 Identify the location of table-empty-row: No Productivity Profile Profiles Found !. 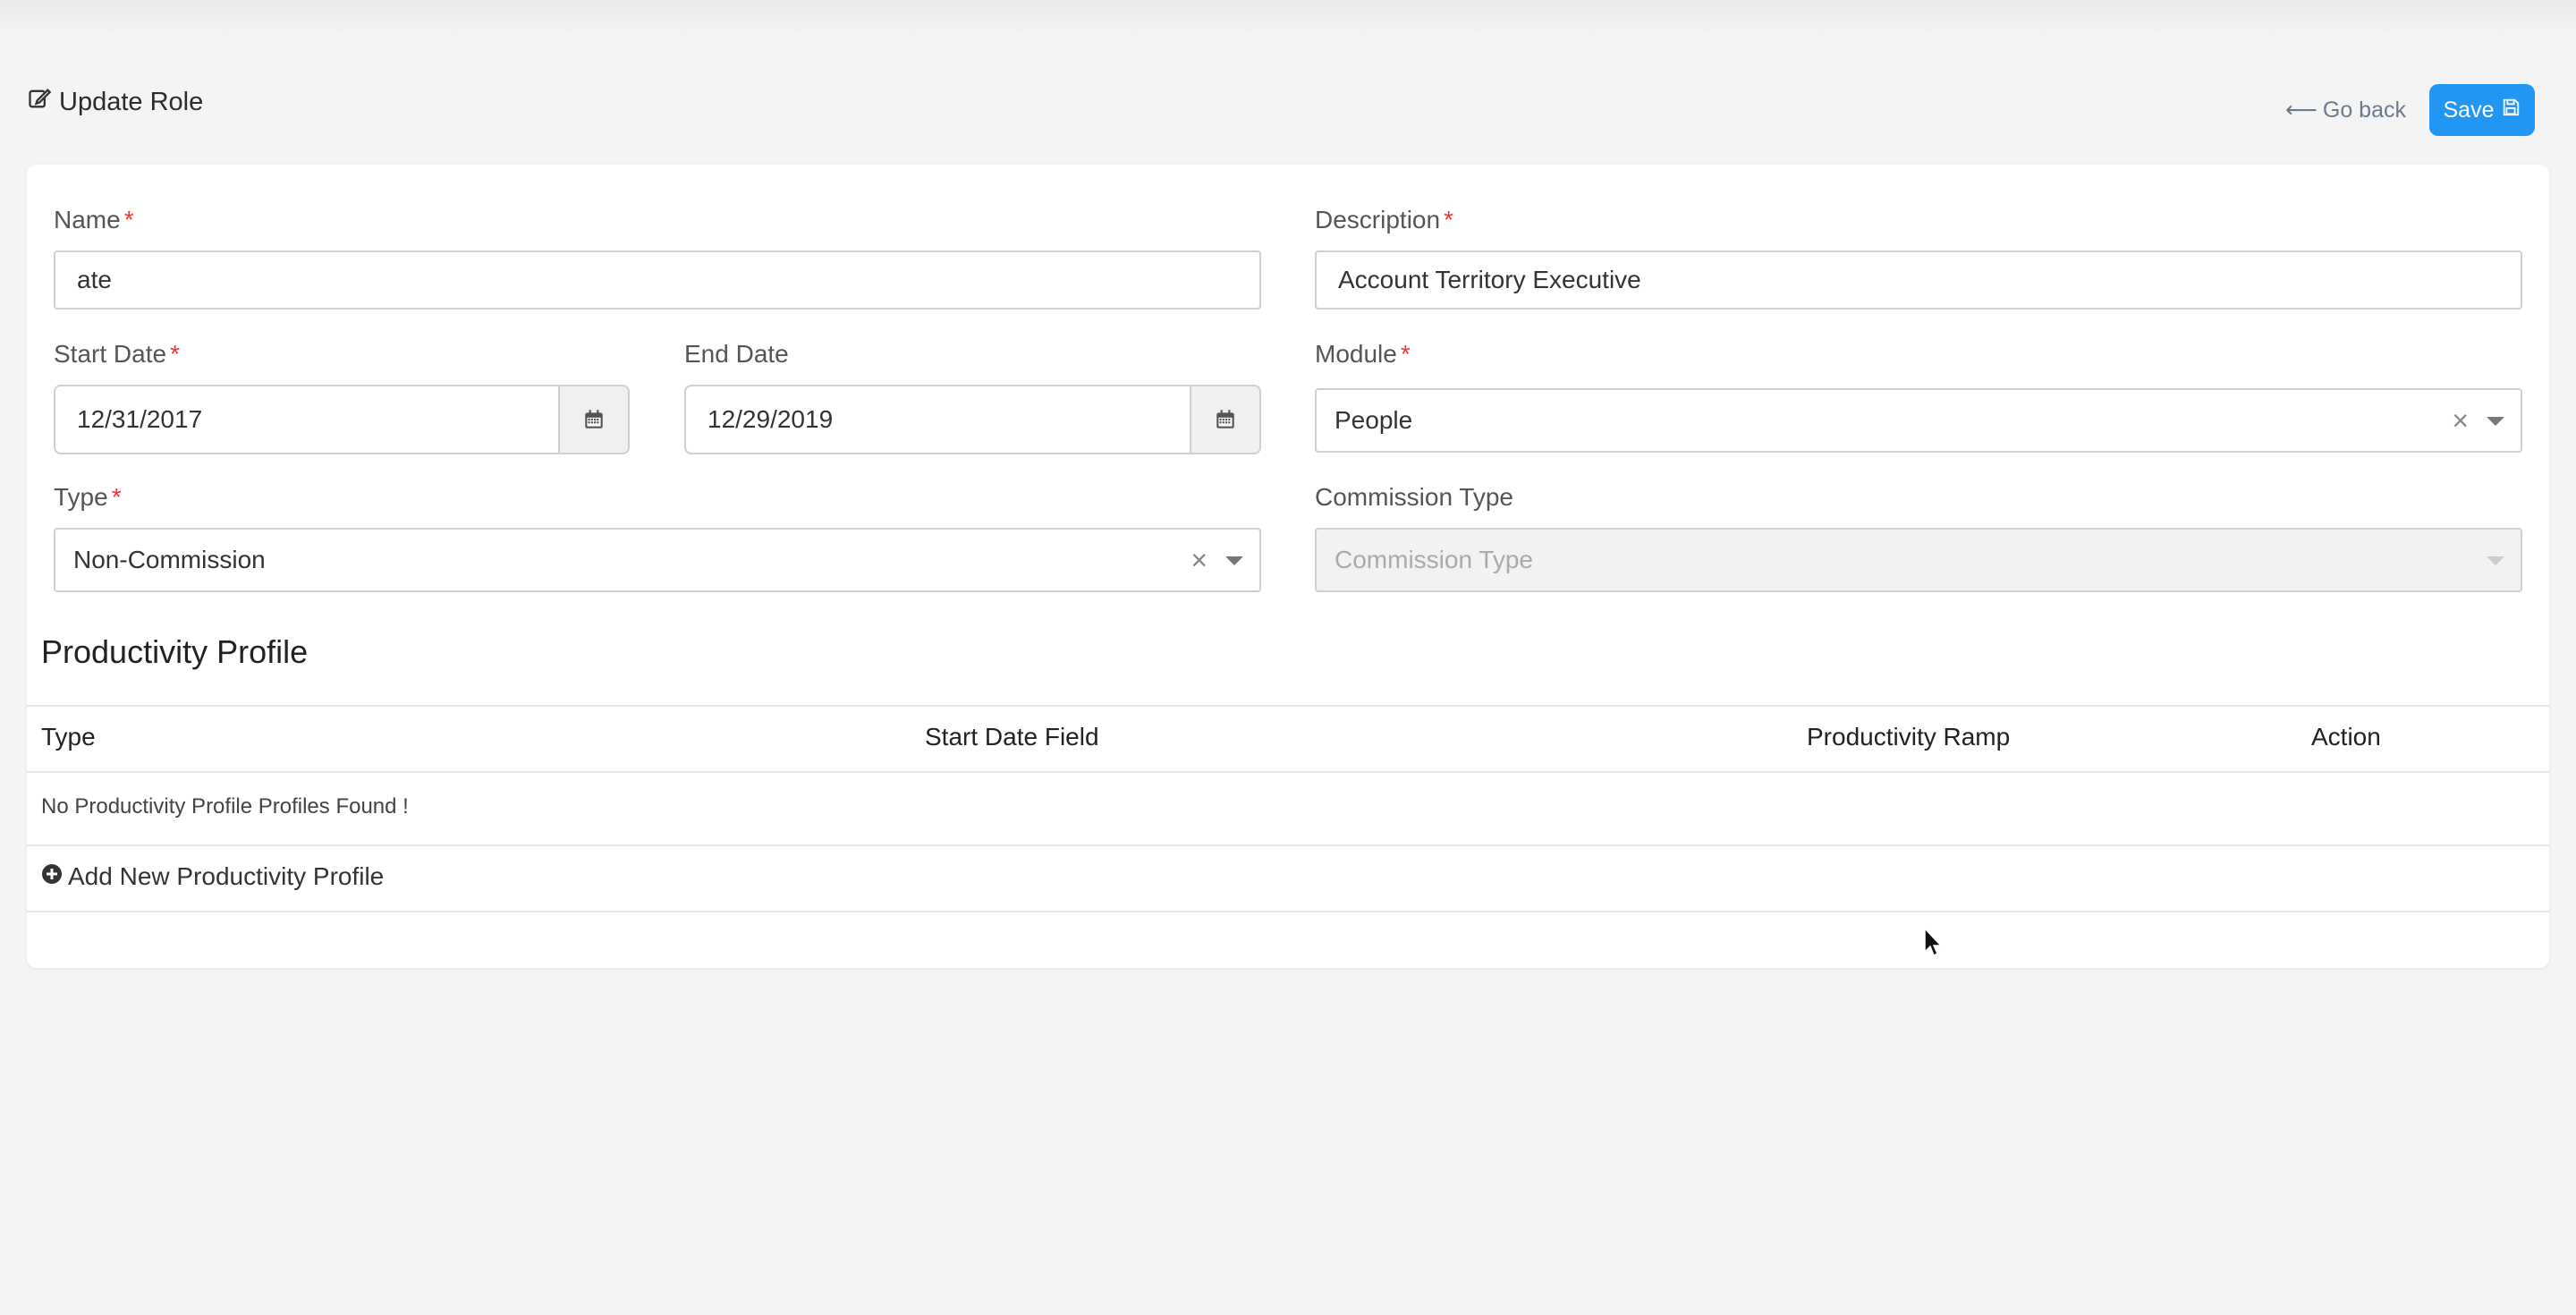
(1288, 807).